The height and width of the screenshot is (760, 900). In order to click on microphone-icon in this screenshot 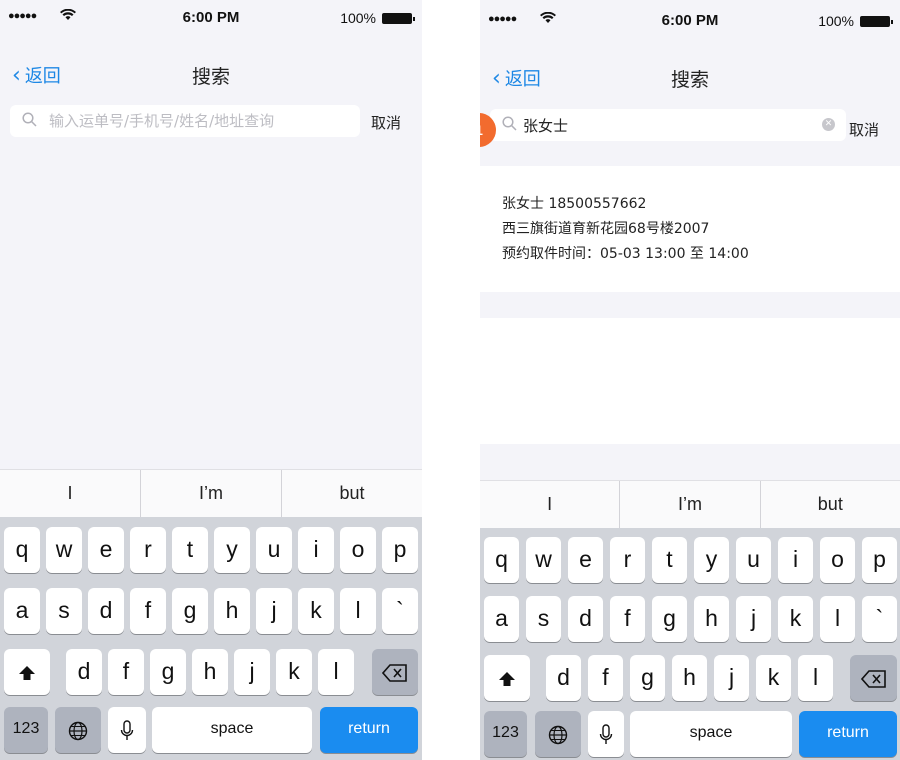, I will do `click(127, 730)`.